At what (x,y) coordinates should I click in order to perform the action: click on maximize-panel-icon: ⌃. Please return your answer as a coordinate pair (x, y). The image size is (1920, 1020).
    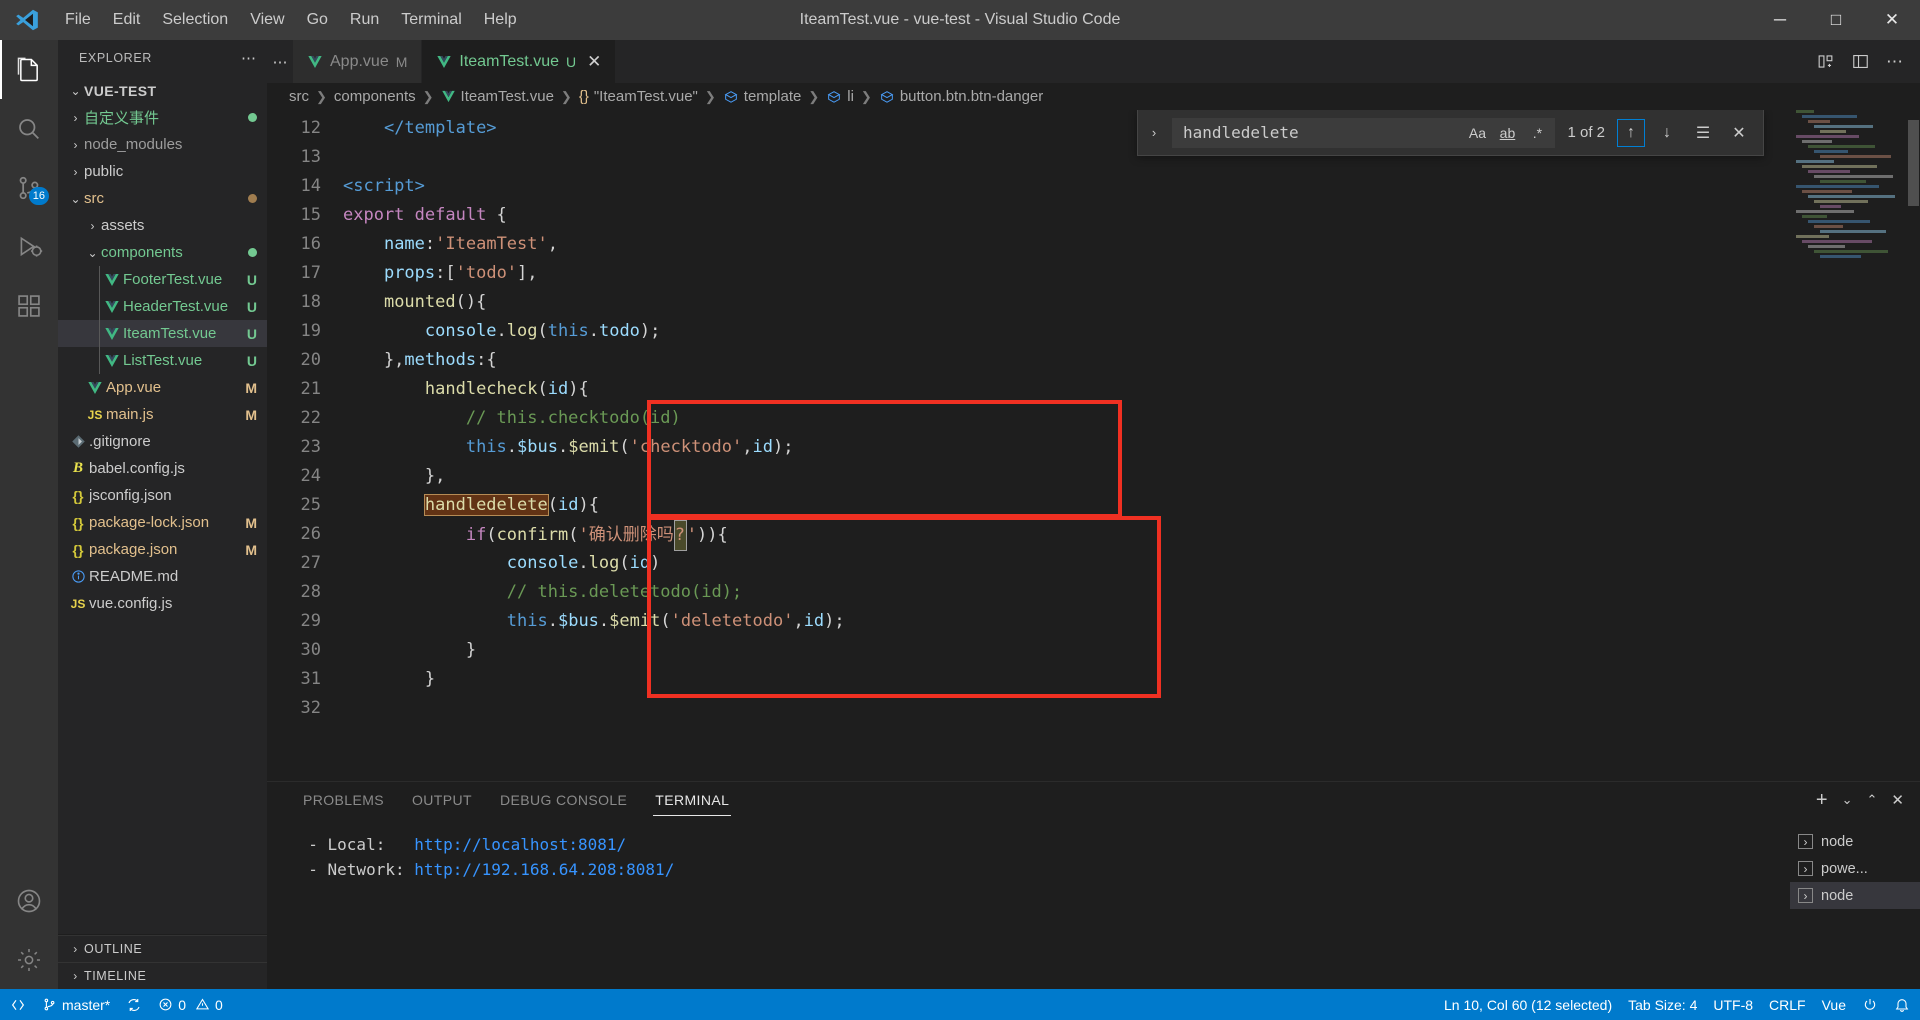
    Looking at the image, I should click on (1872, 800).